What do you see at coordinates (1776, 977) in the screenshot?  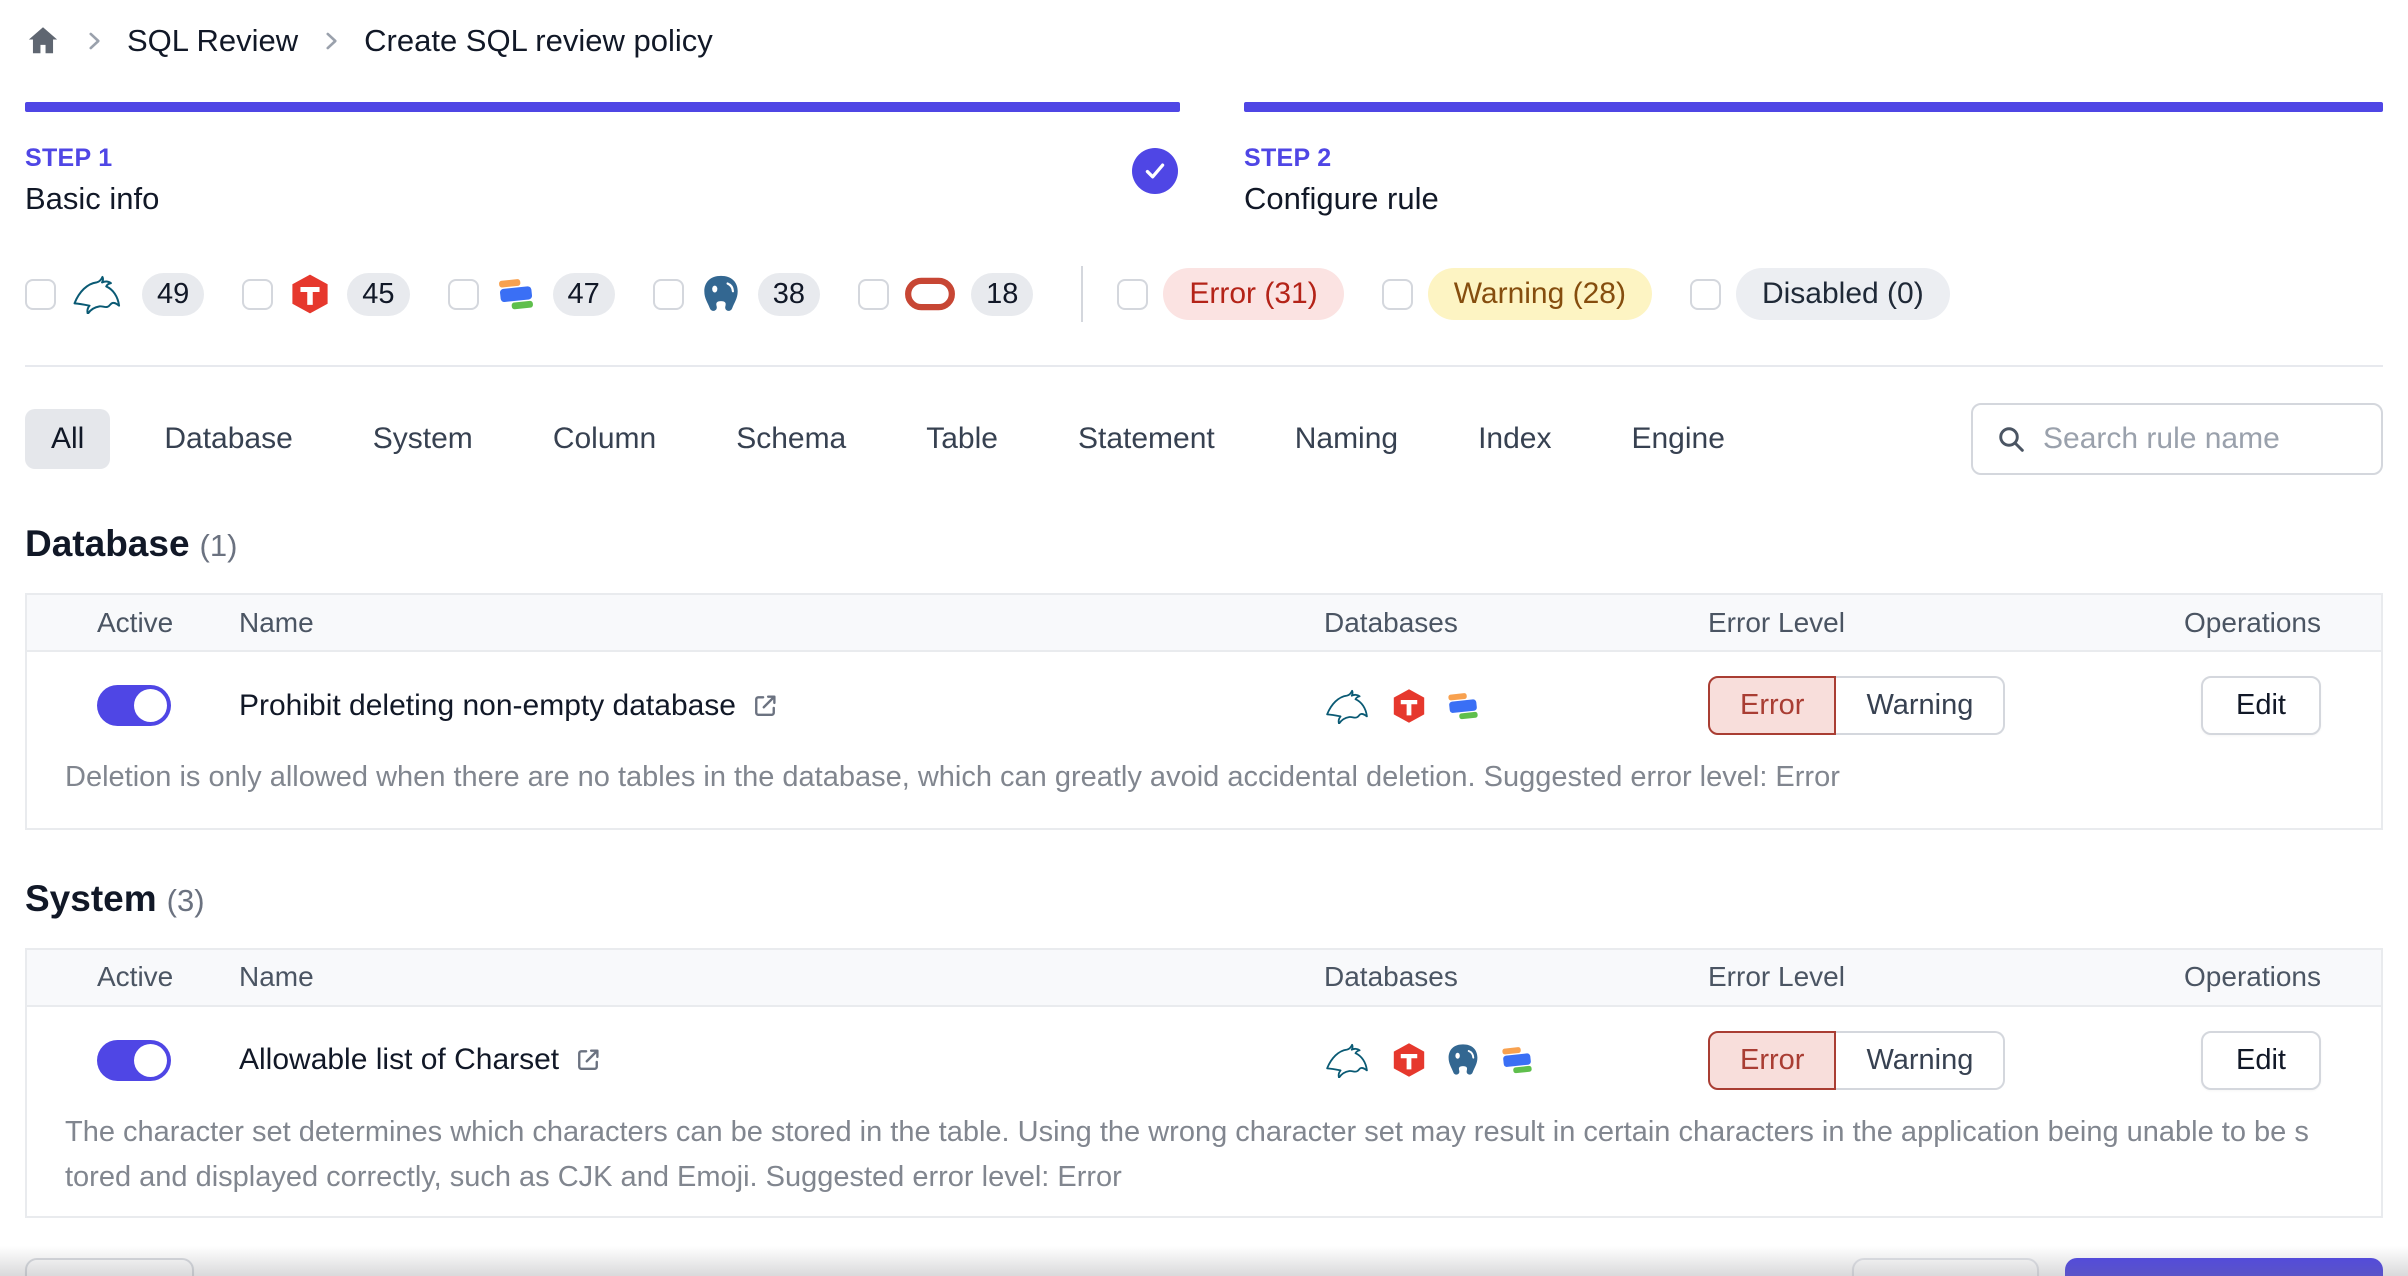 I see `col-error-level: Error Level` at bounding box center [1776, 977].